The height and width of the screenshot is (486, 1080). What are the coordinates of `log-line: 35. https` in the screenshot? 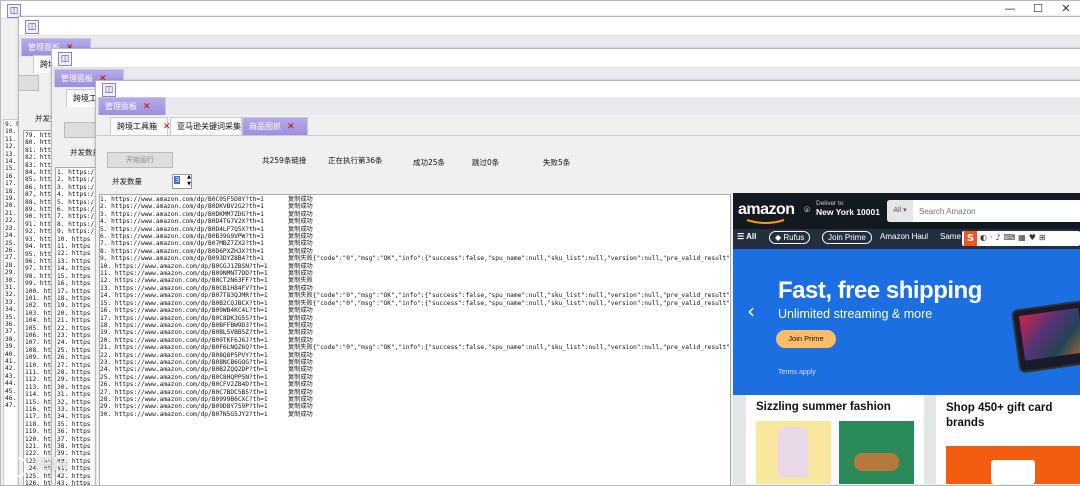 It's located at (74, 424).